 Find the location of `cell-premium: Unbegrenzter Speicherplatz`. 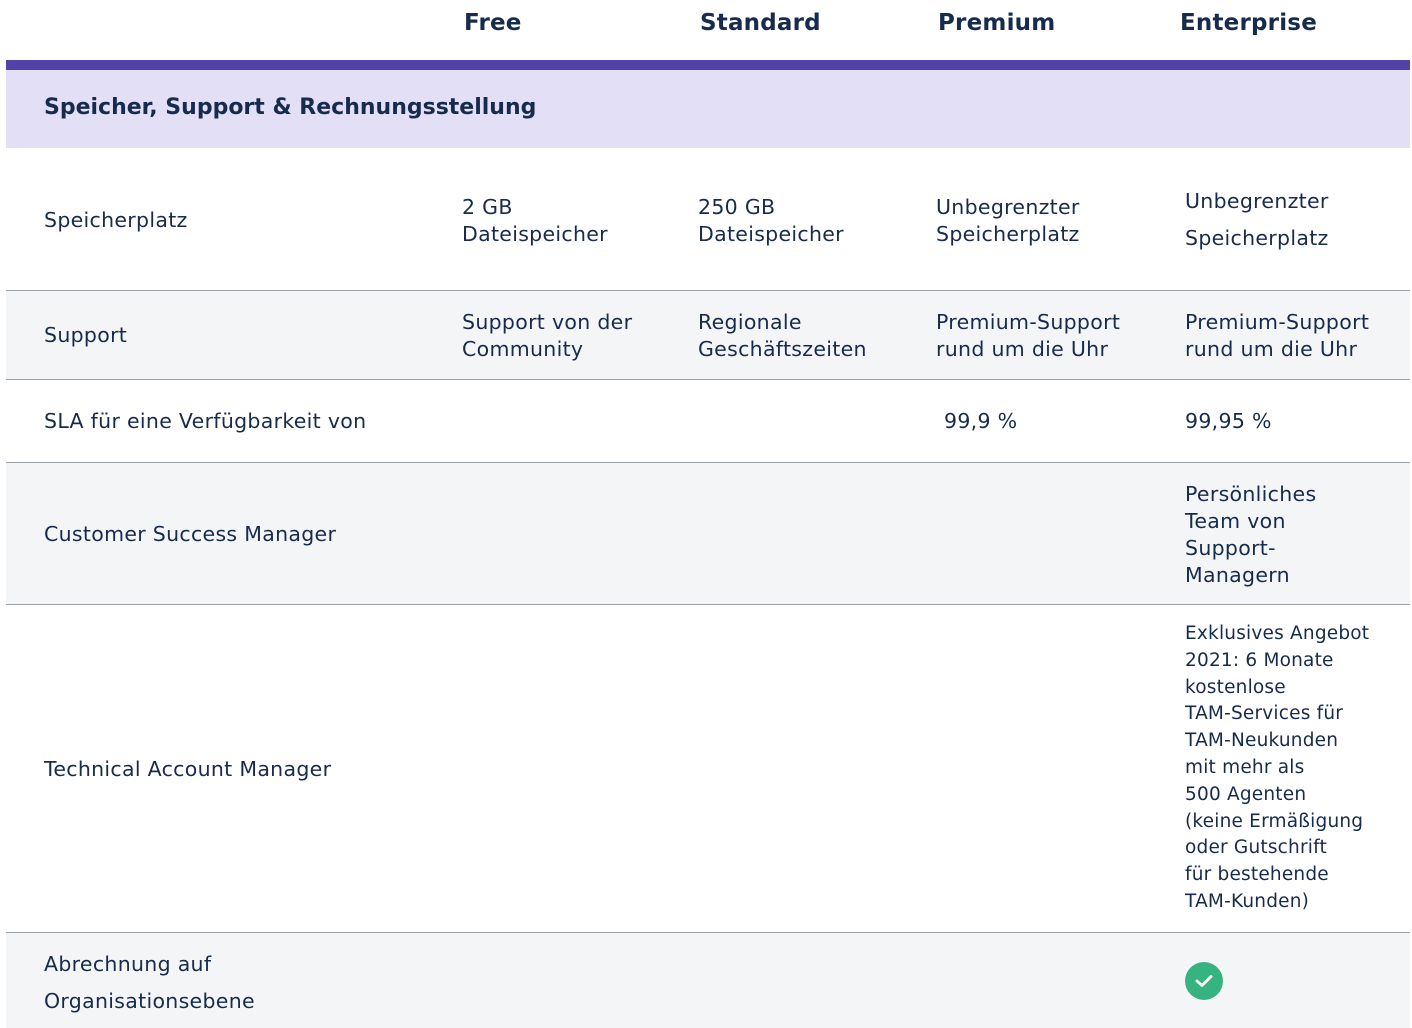

cell-premium: Unbegrenzter Speicherplatz is located at coordinates (1008, 220).